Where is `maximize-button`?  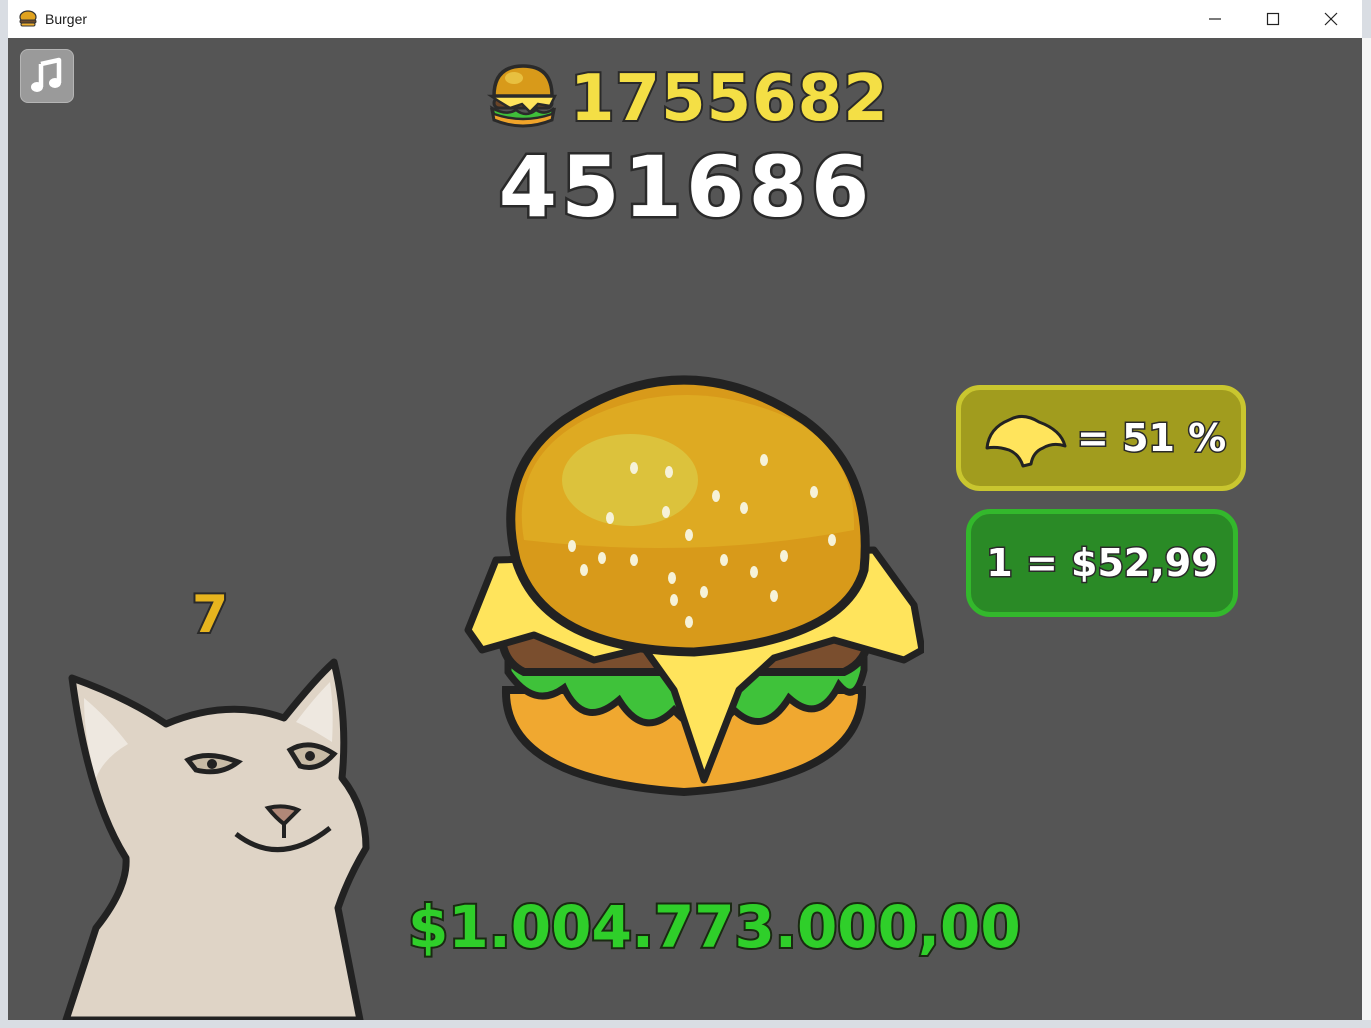 maximize-button is located at coordinates (1273, 19).